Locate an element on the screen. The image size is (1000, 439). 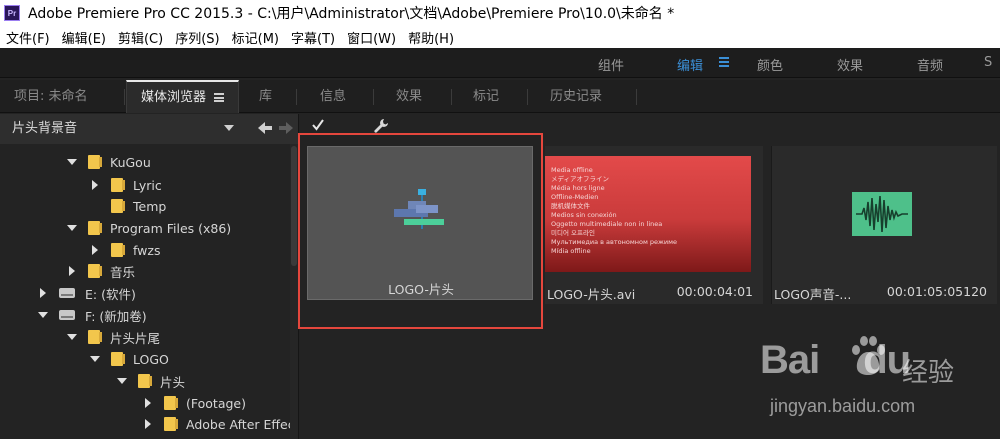
workspace-menu-icon is located at coordinates (724, 62).